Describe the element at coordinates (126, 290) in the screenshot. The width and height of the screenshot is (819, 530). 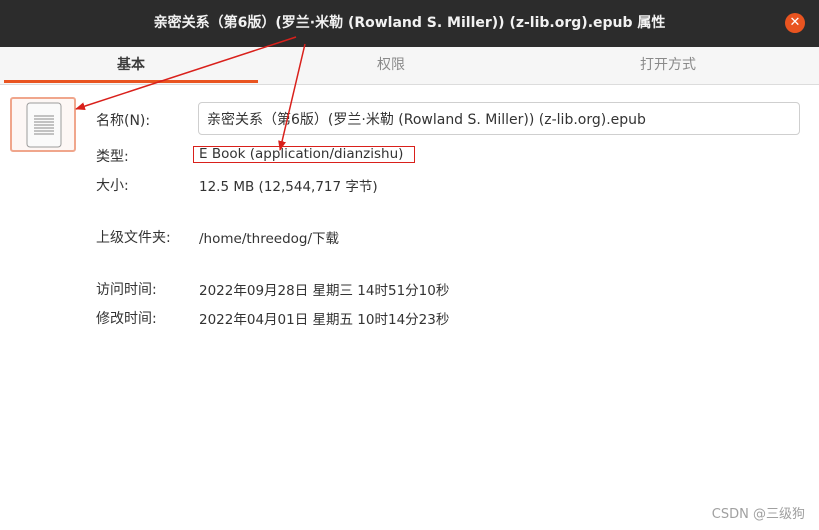
I see `accessed-label: 访问时间:` at that location.